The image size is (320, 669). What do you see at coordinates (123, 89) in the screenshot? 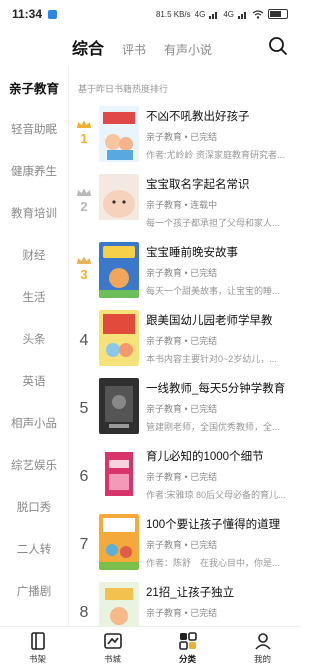
I see `ranking-caption: 基于昨日书籍热度排行` at bounding box center [123, 89].